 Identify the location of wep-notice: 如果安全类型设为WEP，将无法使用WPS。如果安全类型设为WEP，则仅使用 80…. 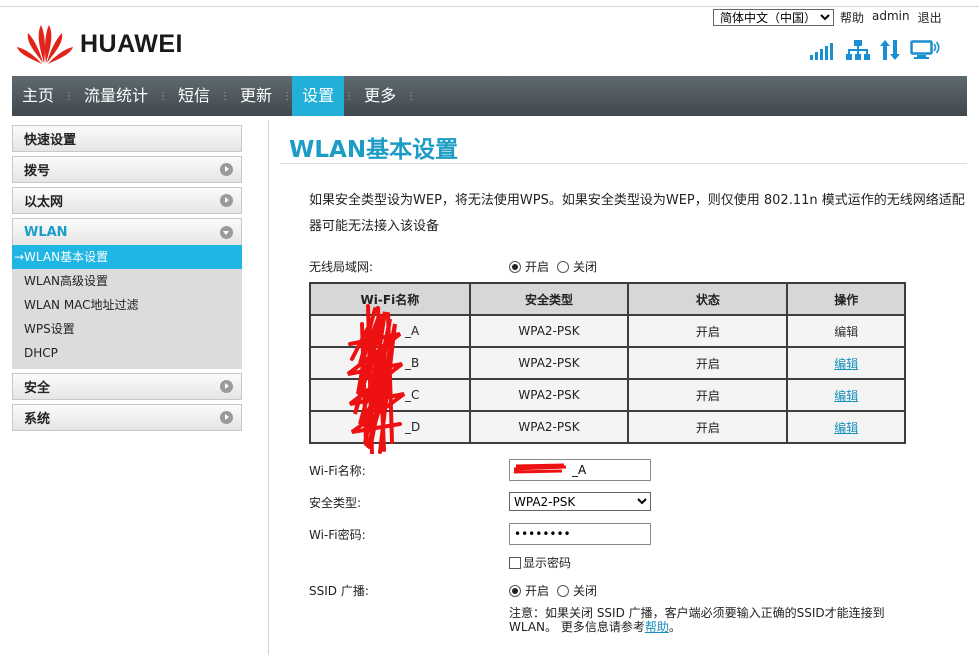
(637, 213).